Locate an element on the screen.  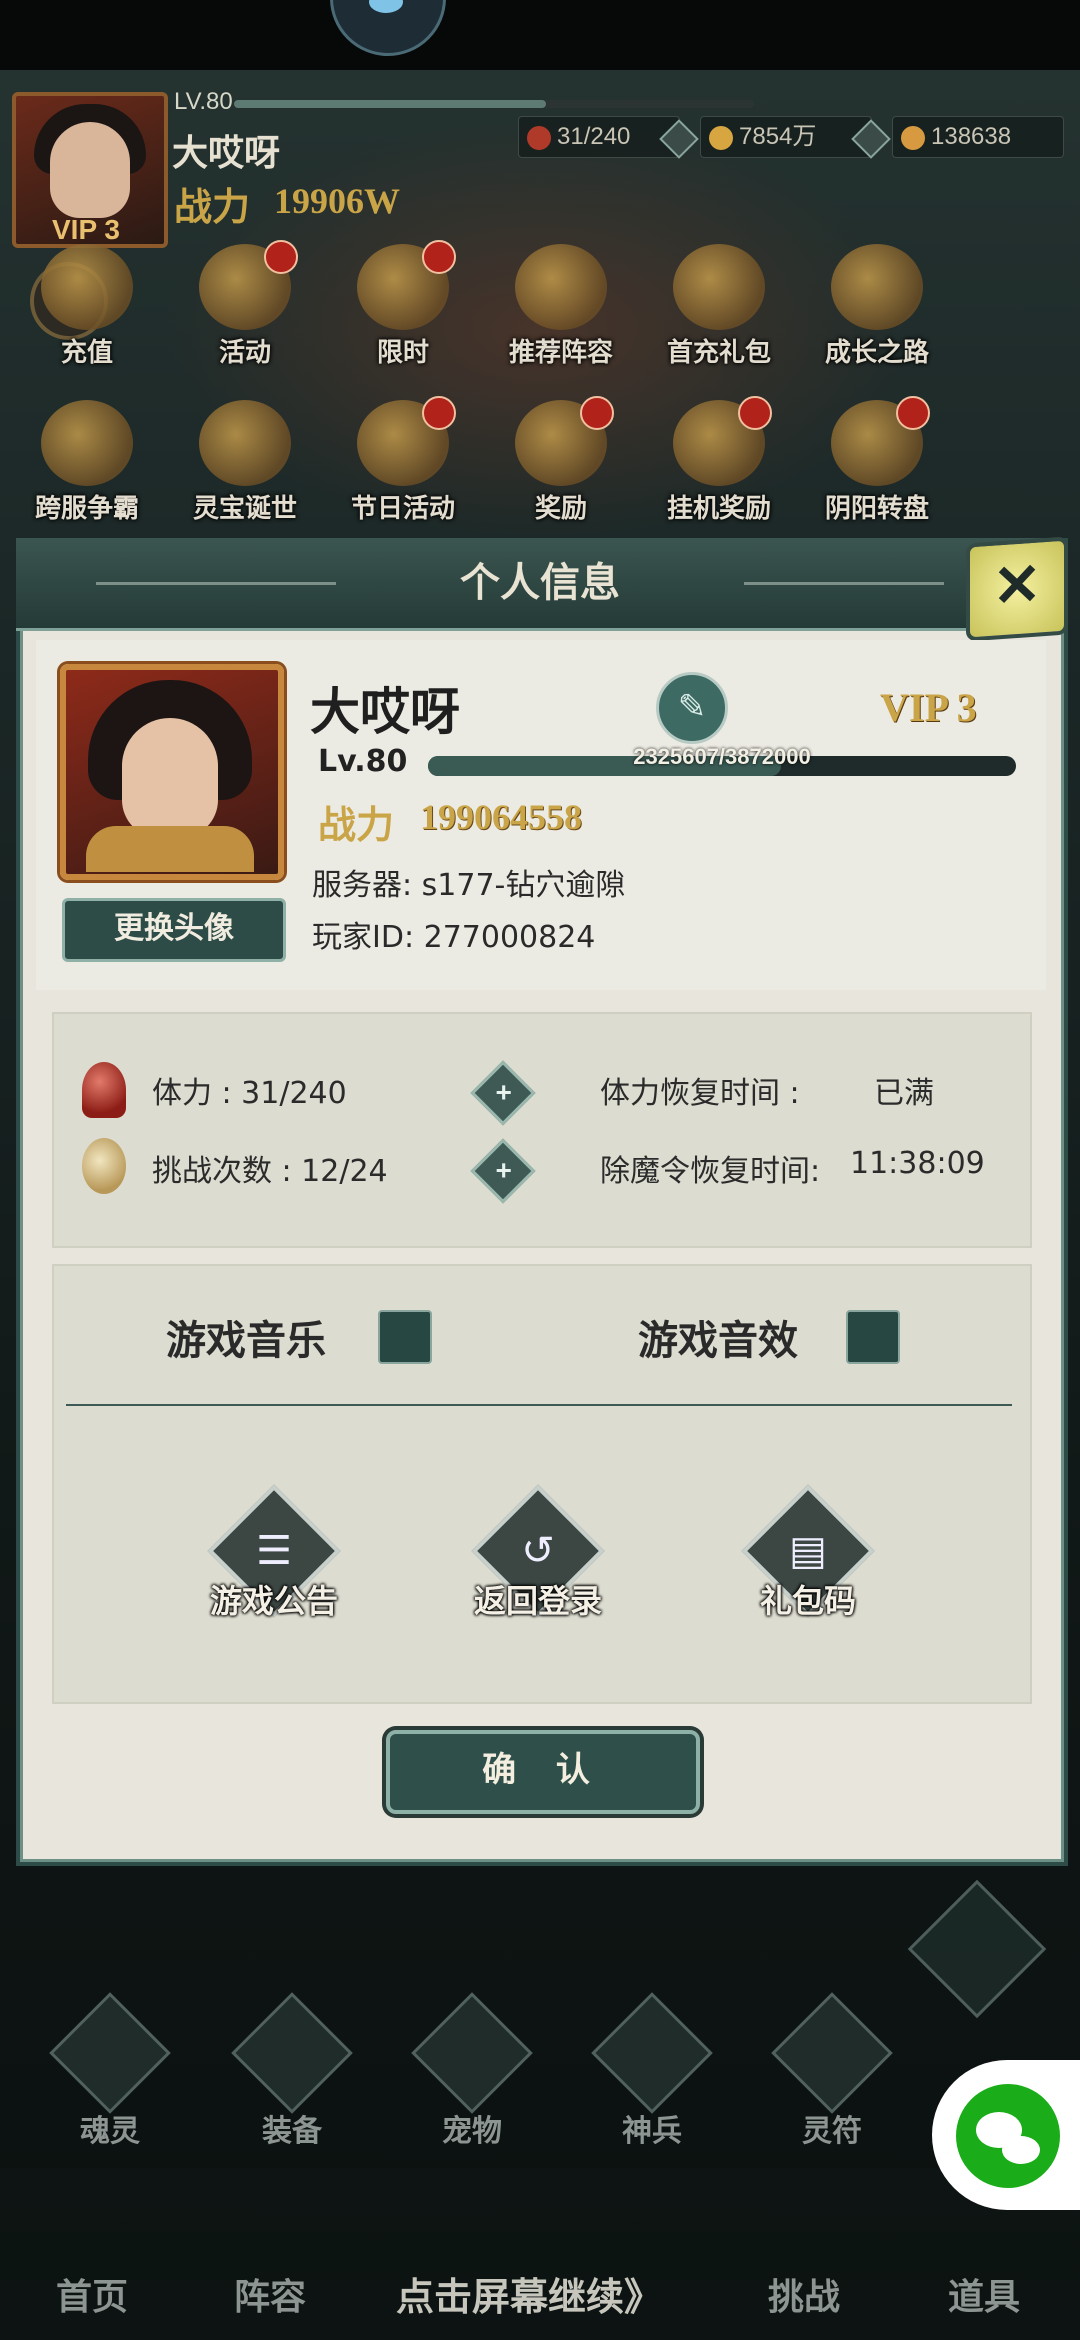
resource-gold: 7854万 is located at coordinates (795, 137).